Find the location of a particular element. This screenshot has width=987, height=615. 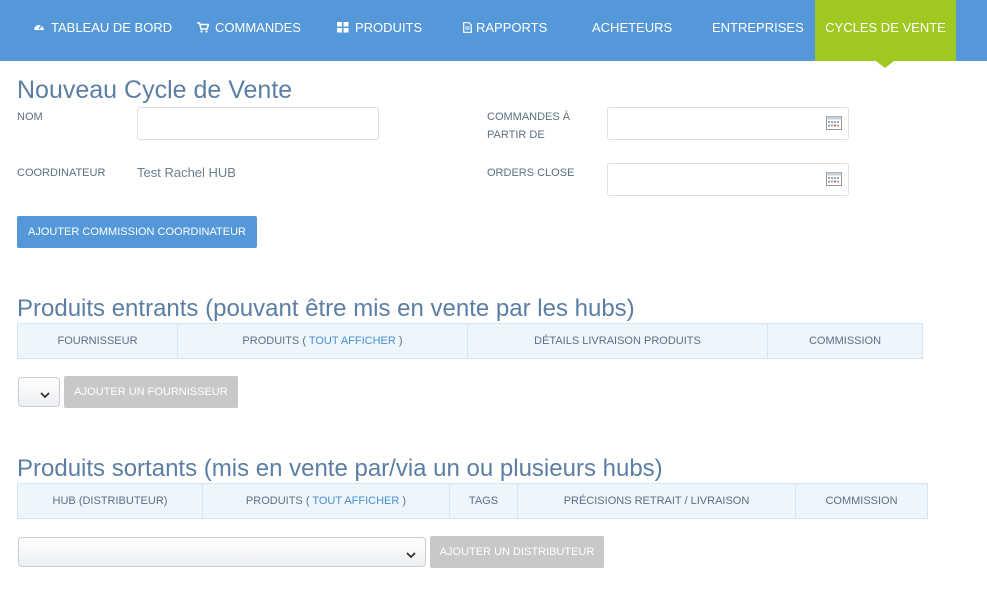

supplier-select is located at coordinates (39, 392).